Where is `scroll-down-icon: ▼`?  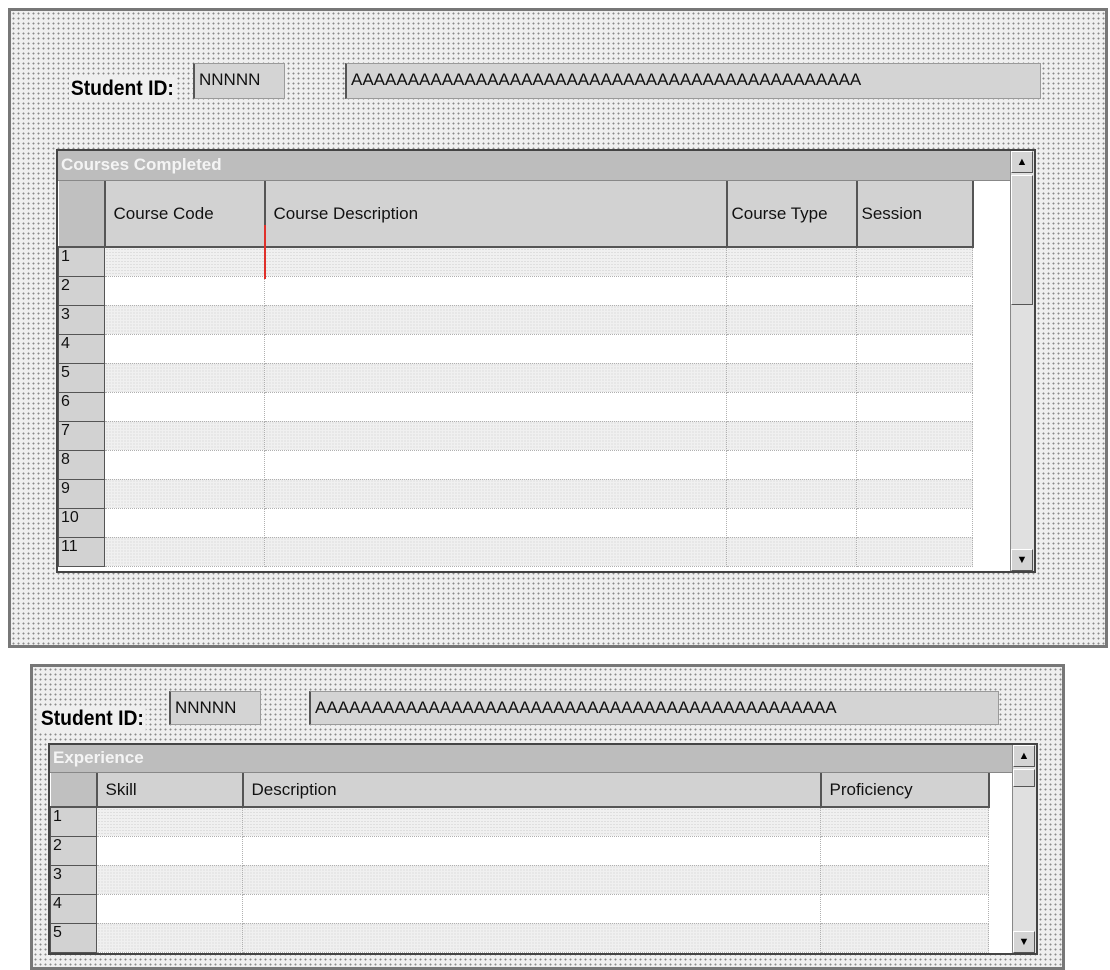 scroll-down-icon: ▼ is located at coordinates (1024, 942).